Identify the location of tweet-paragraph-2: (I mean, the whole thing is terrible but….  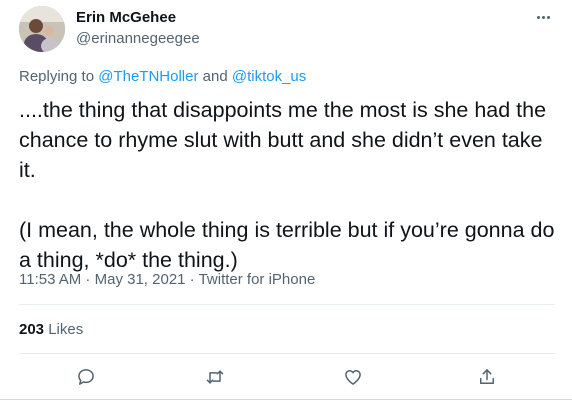
(287, 245).